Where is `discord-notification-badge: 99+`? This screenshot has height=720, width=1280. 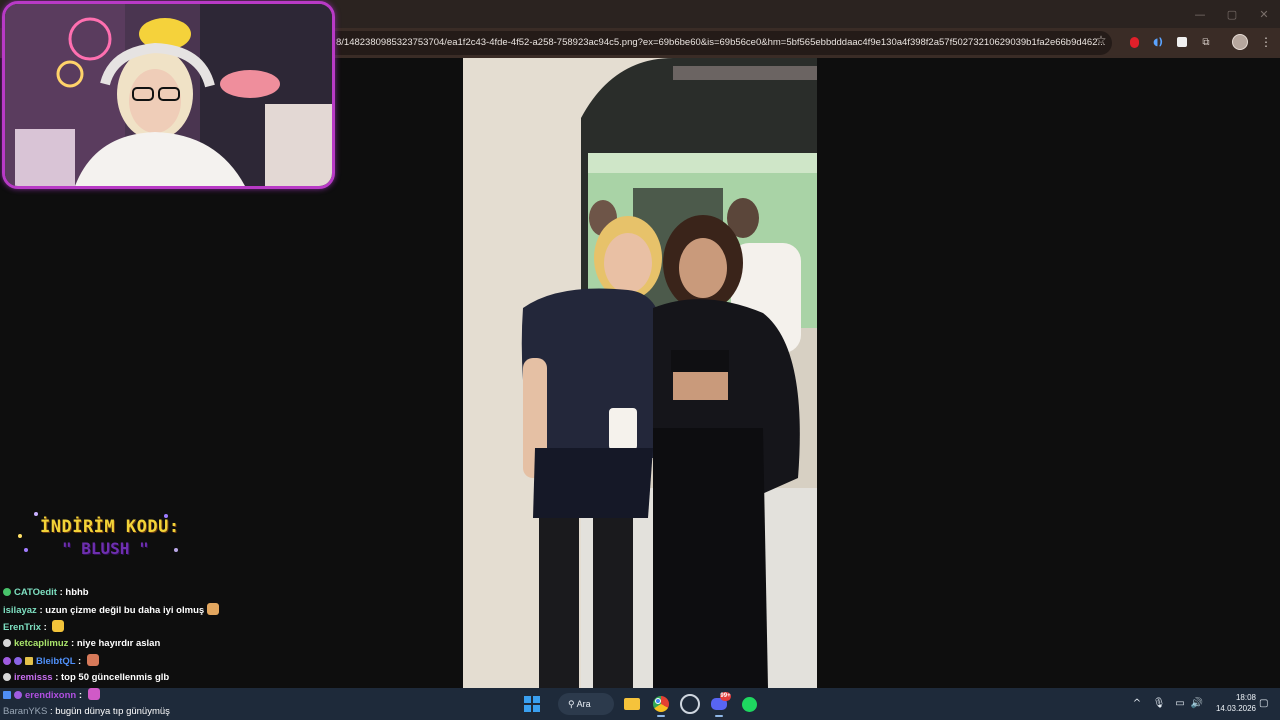
discord-notification-badge: 99+ is located at coordinates (725, 696).